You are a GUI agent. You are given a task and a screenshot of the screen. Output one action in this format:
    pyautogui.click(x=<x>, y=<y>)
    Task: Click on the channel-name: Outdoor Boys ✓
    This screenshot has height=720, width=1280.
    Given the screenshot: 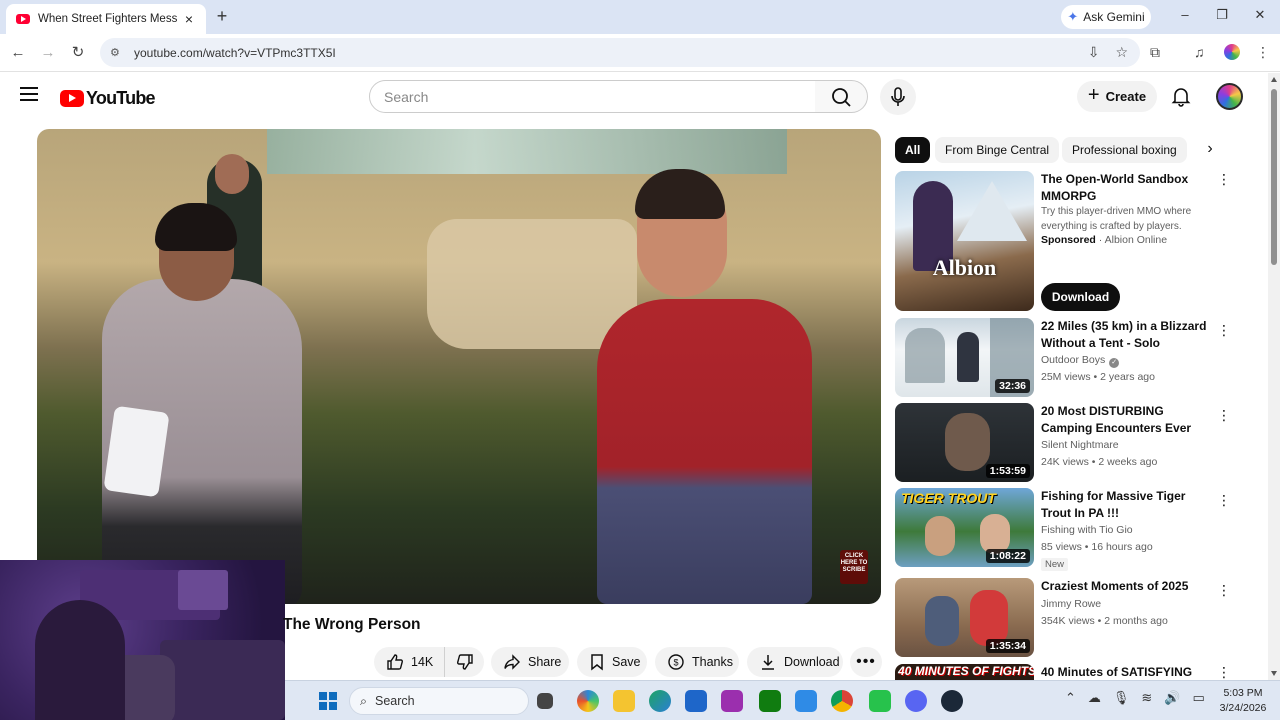 What is the action you would take?
    pyautogui.click(x=1080, y=361)
    